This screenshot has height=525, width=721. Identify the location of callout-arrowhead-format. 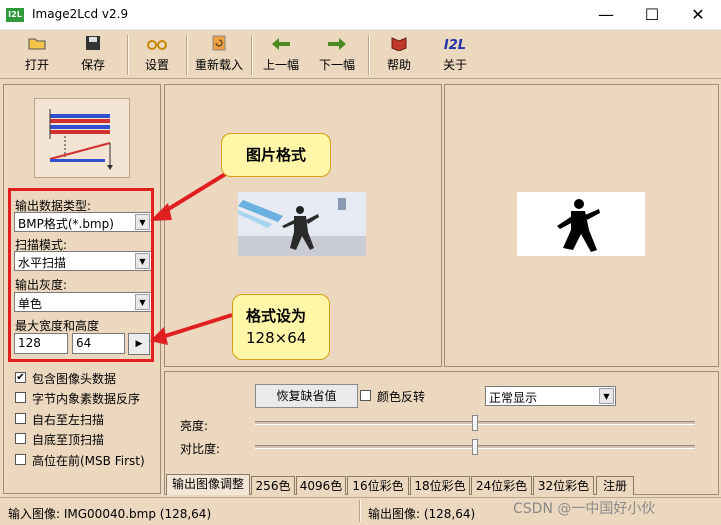
(161, 212).